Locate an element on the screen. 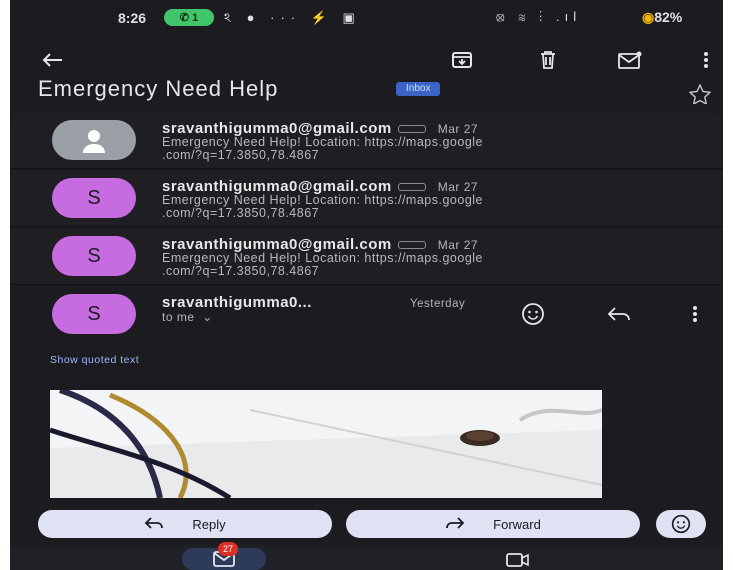  notification-icons: ঽ ● ··· ⚡ ▣ is located at coordinates (292, 17).